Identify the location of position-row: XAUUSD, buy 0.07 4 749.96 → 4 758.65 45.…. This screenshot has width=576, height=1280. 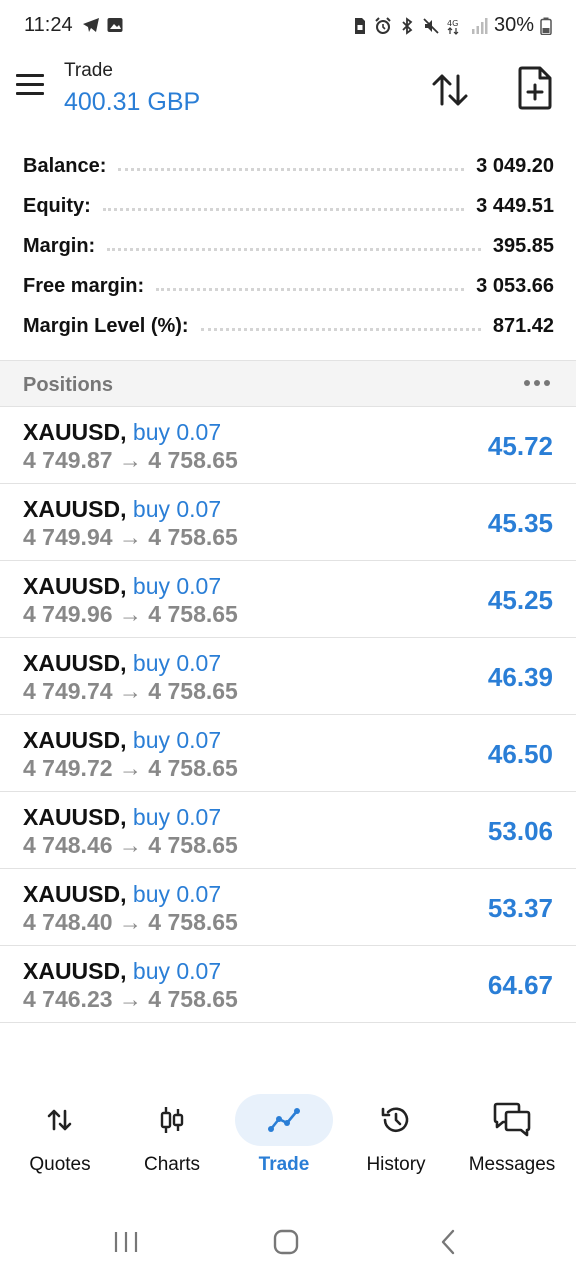
(288, 599).